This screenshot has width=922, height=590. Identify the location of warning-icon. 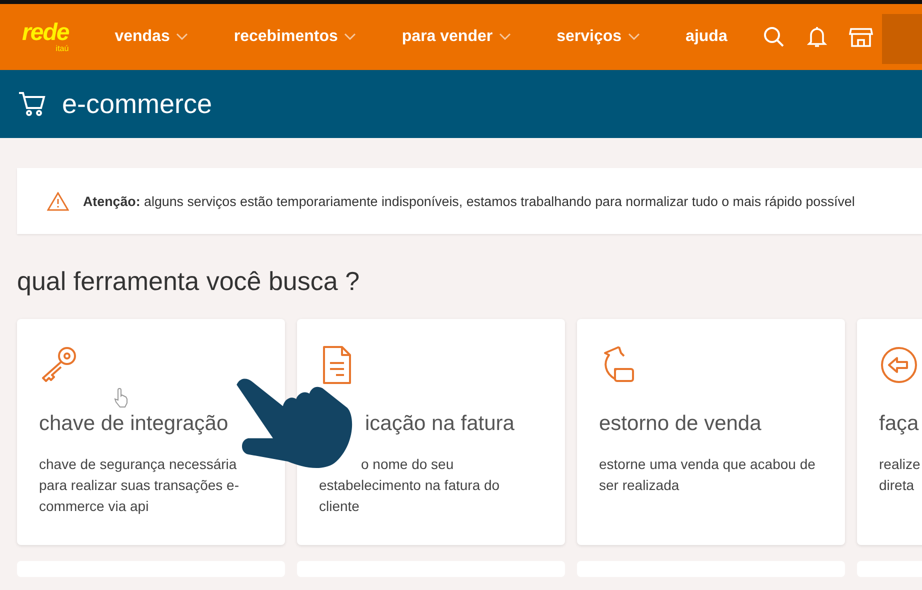
(58, 201).